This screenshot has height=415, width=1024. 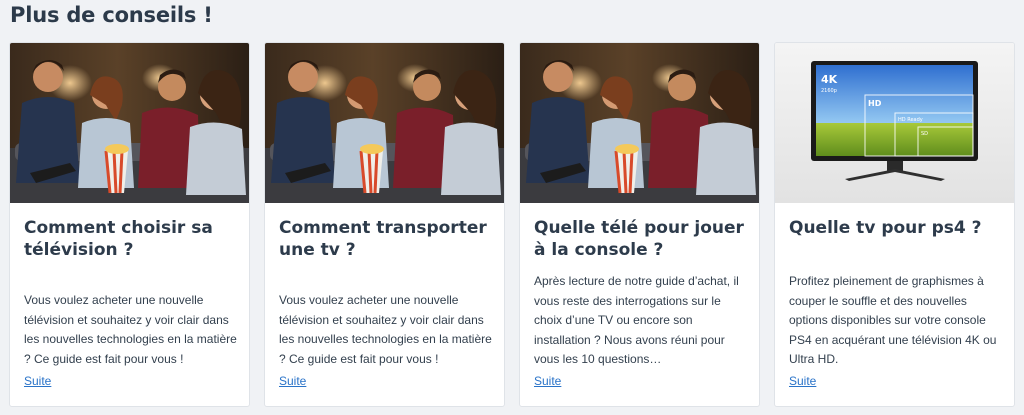 What do you see at coordinates (385, 239) in the screenshot?
I see `card-title: Comment transporter une tv ?` at bounding box center [385, 239].